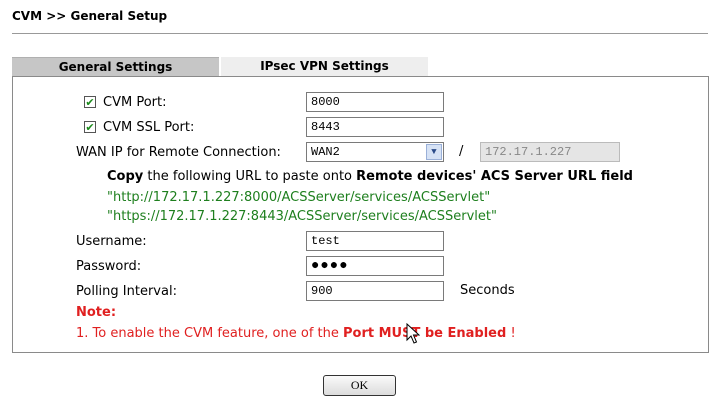 The height and width of the screenshot is (409, 722). I want to click on title-divider, so click(360, 33).